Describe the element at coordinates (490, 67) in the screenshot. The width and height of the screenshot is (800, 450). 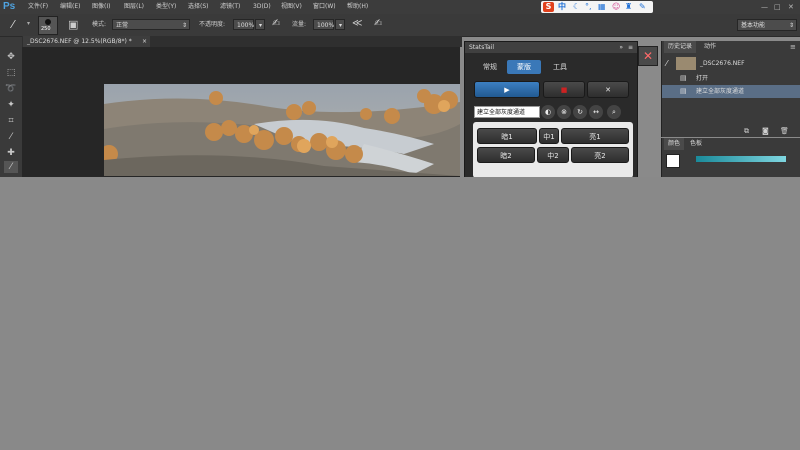
I see `tab-general: 常规` at that location.